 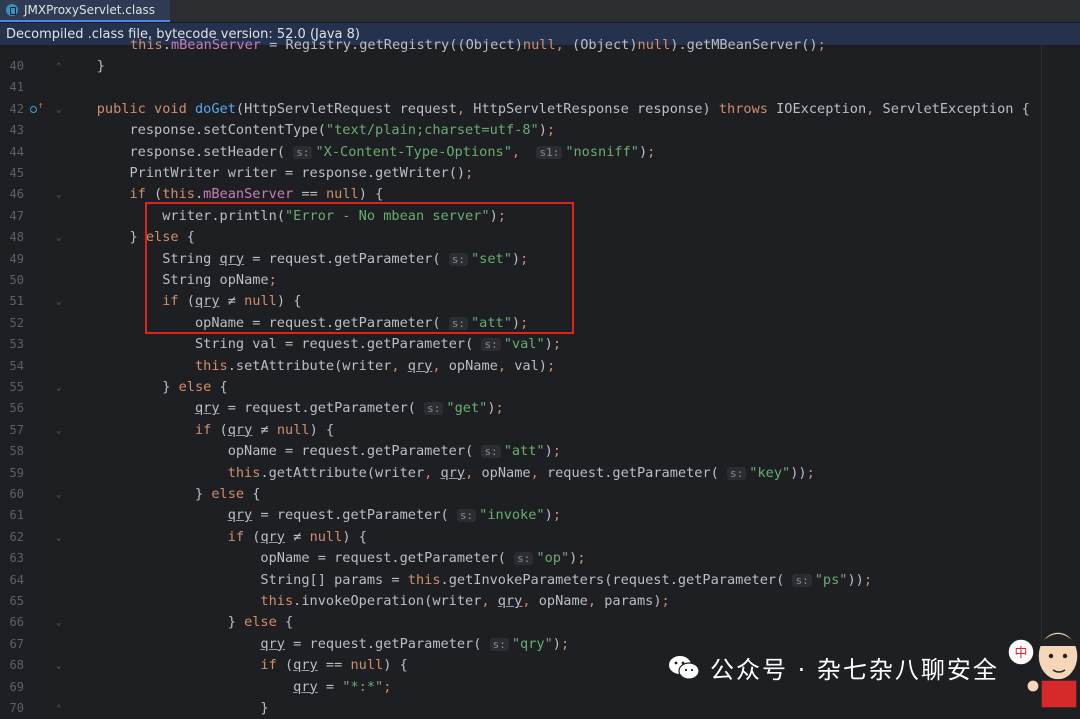 What do you see at coordinates (33, 109) in the screenshot?
I see `override-marker-icon` at bounding box center [33, 109].